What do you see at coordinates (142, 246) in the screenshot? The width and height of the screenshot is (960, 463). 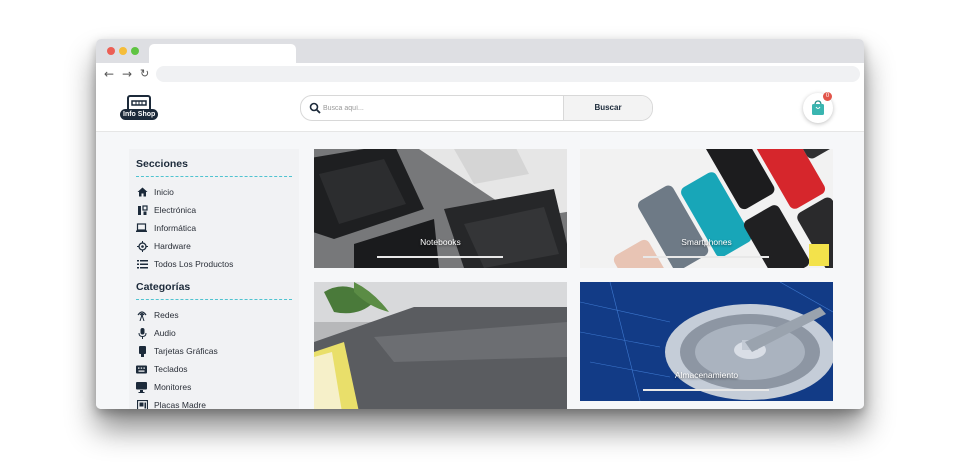 I see `chip-icon` at bounding box center [142, 246].